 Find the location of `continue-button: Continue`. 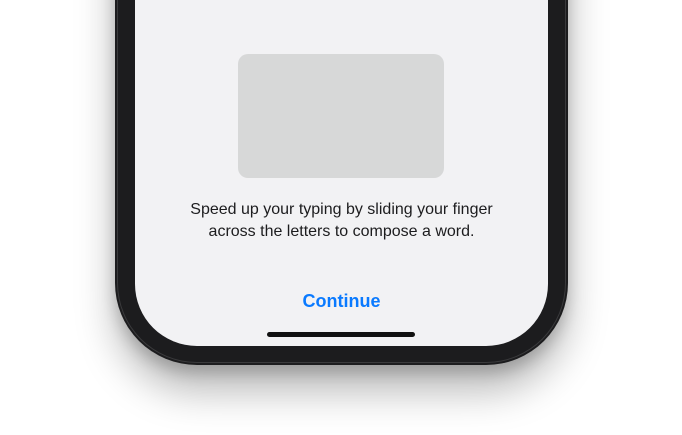

continue-button: Continue is located at coordinates (341, 301).